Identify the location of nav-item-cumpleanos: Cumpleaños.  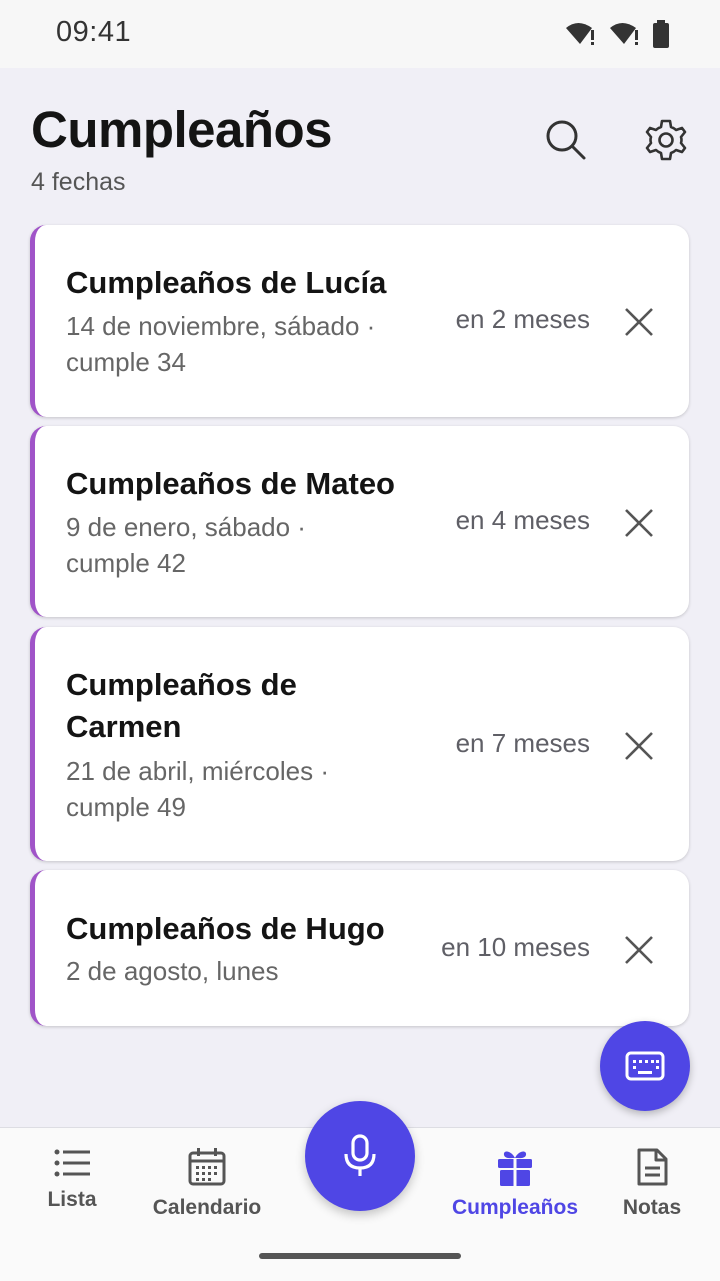
(515, 1184).